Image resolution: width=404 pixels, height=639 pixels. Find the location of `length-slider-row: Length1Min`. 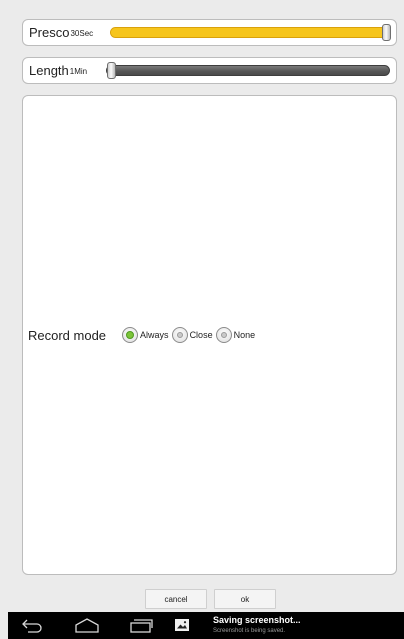

length-slider-row: Length1Min is located at coordinates (209, 70).